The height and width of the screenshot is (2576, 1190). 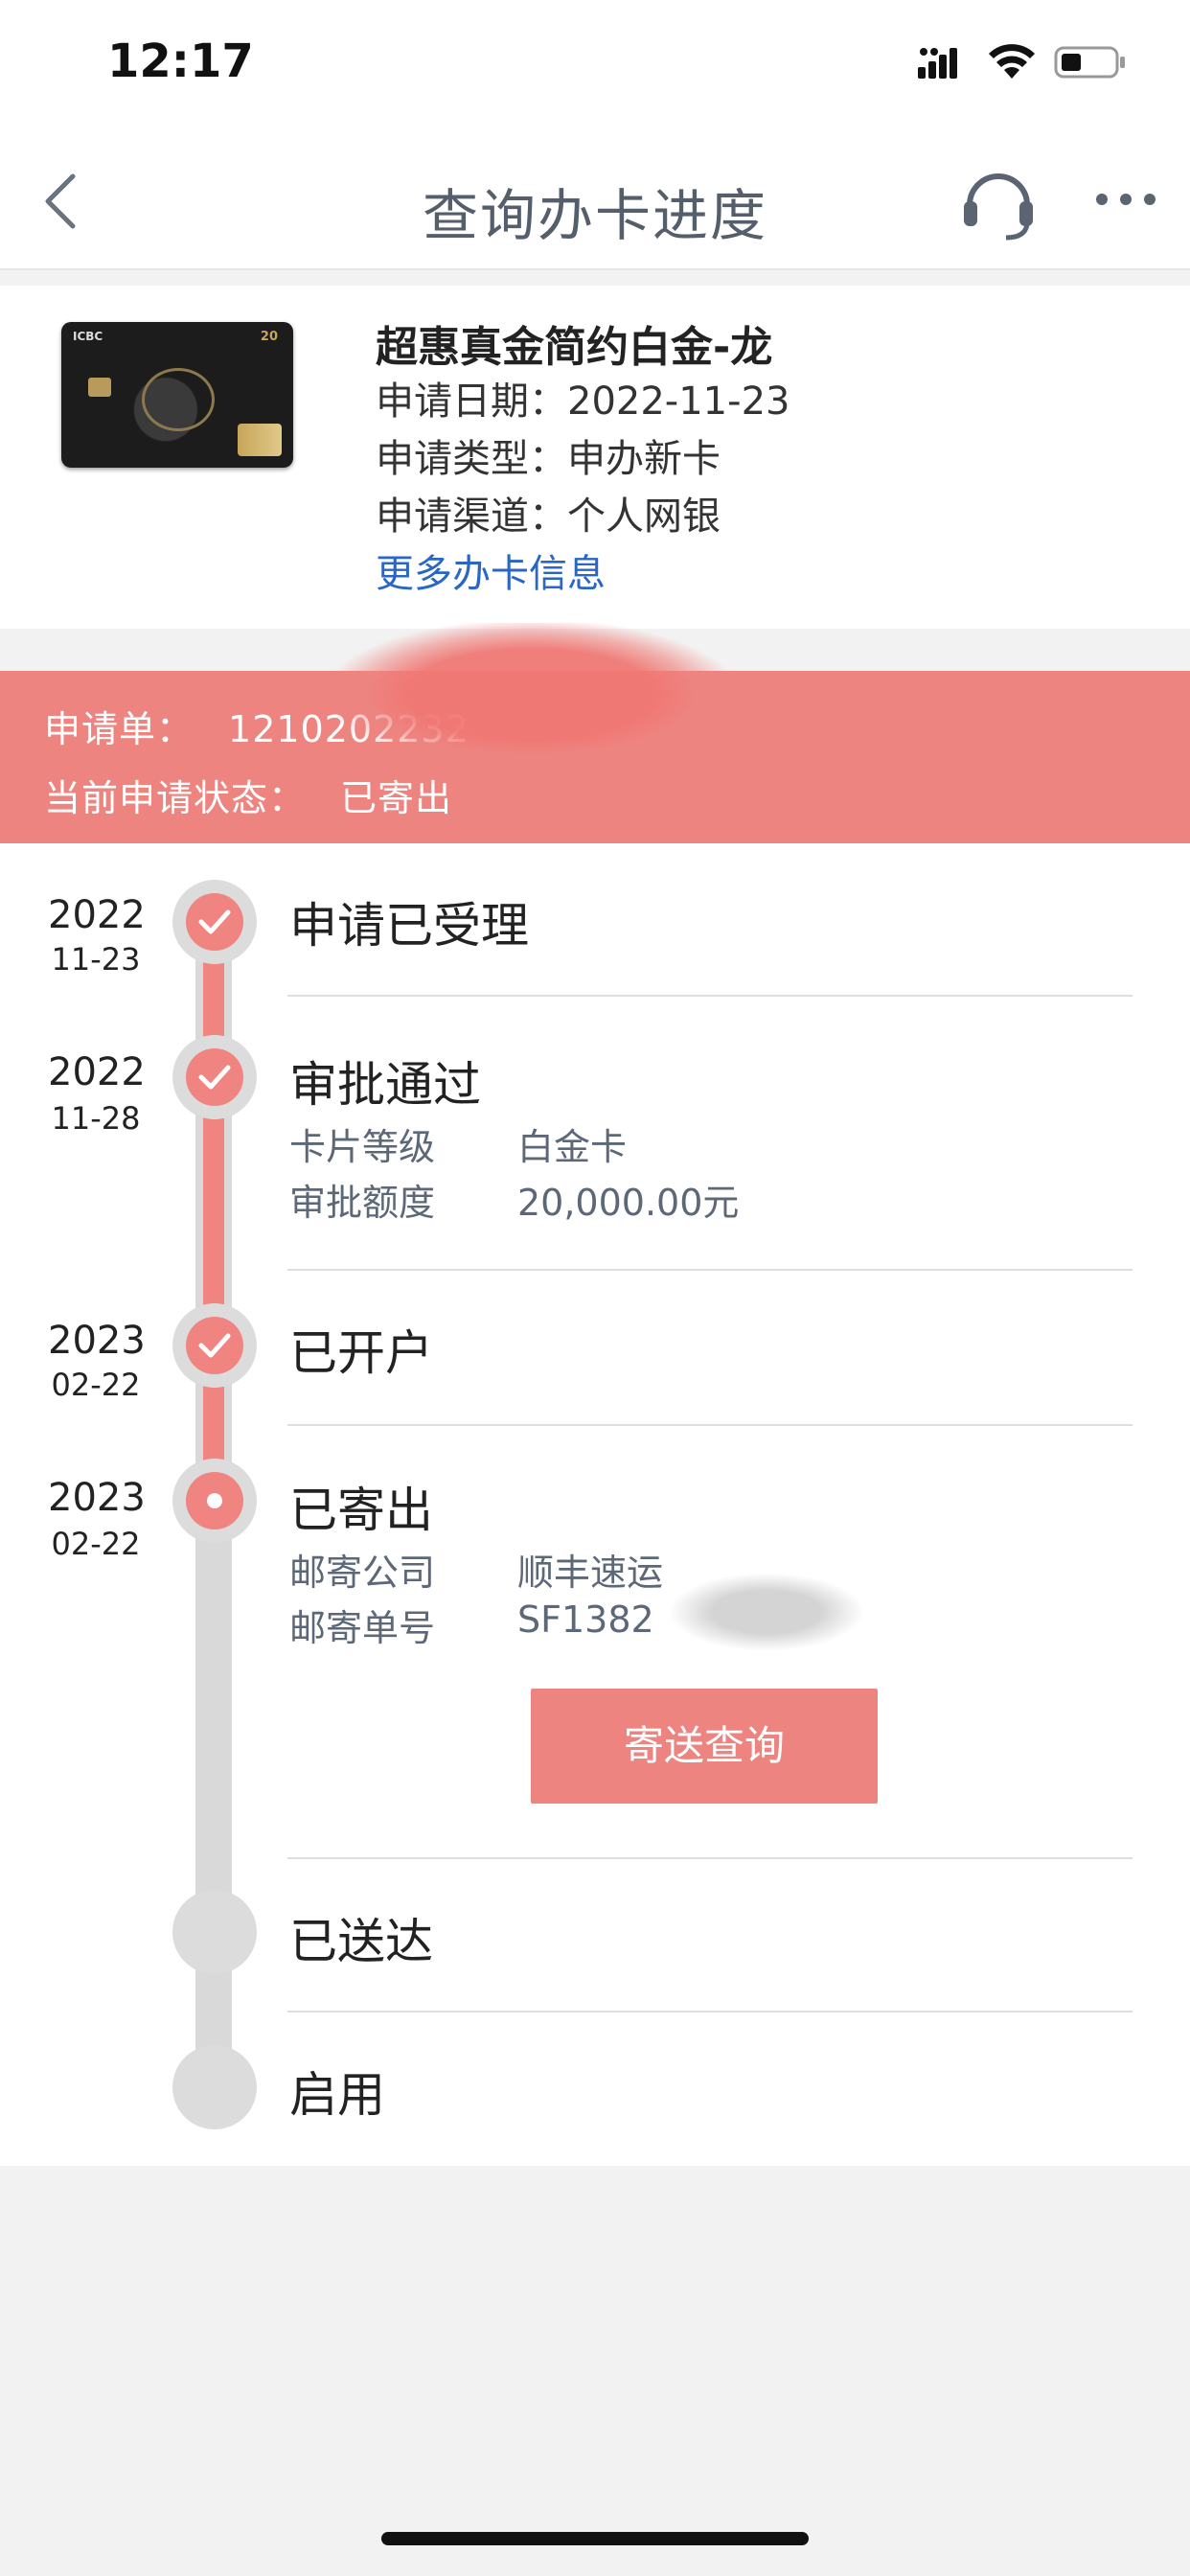 I want to click on card-brand-text: ICBC, so click(x=88, y=336).